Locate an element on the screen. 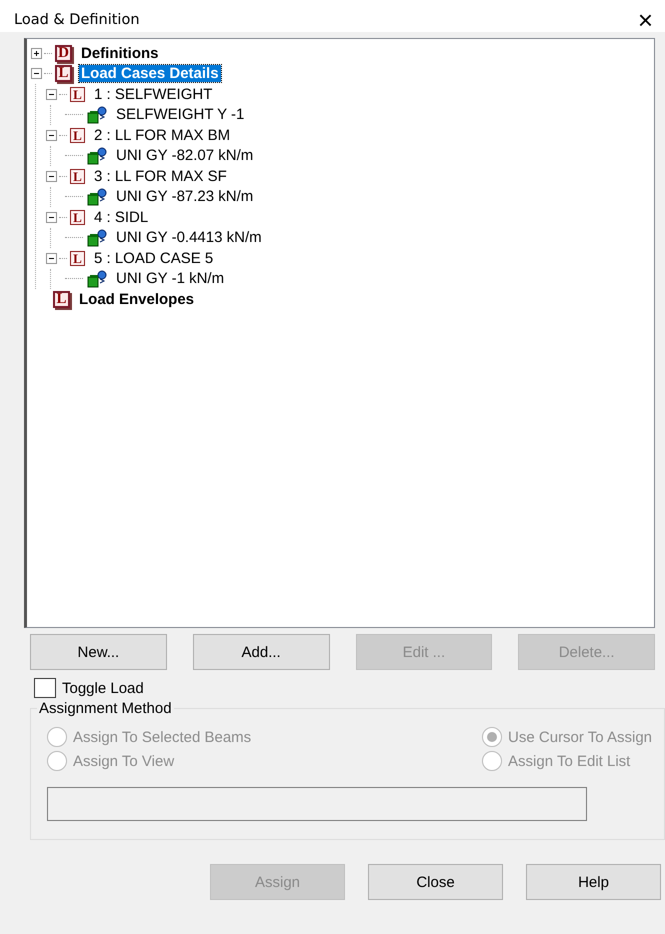  group-title: Assignment Method is located at coordinates (105, 708).